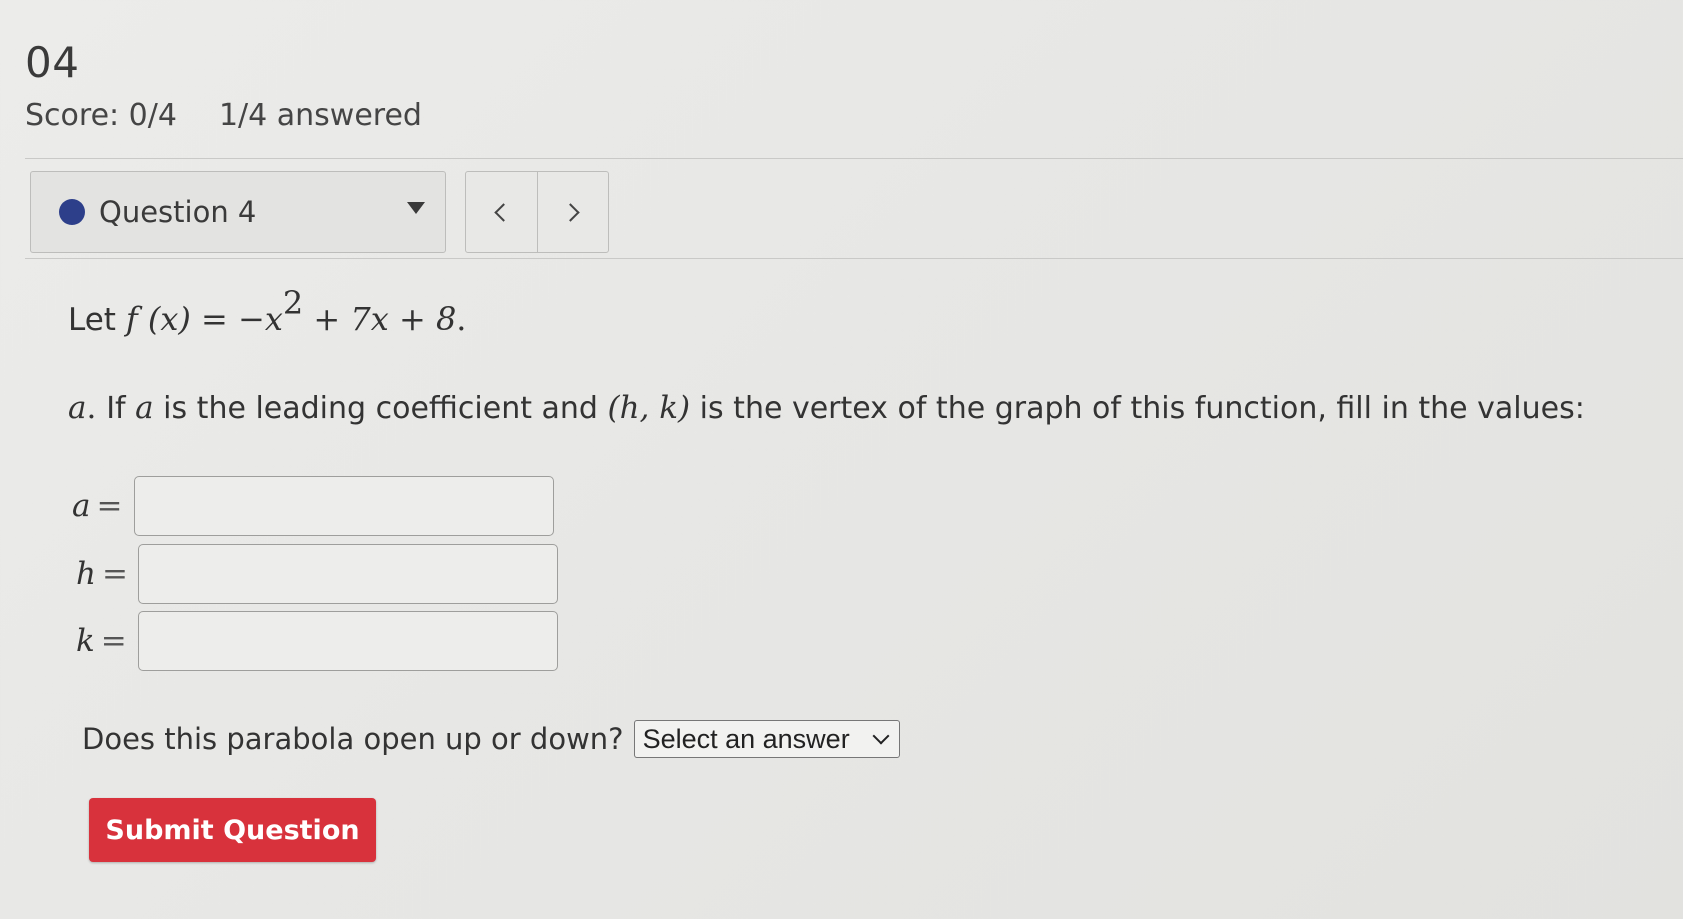  What do you see at coordinates (77, 408) in the screenshot?
I see `part-a-label: a` at bounding box center [77, 408].